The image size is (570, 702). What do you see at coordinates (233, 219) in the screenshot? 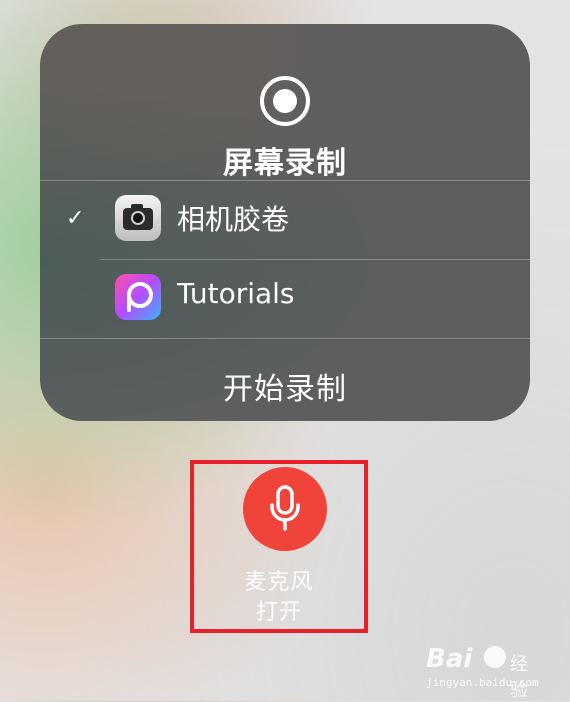
I see `destination-label: 相机胶卷` at bounding box center [233, 219].